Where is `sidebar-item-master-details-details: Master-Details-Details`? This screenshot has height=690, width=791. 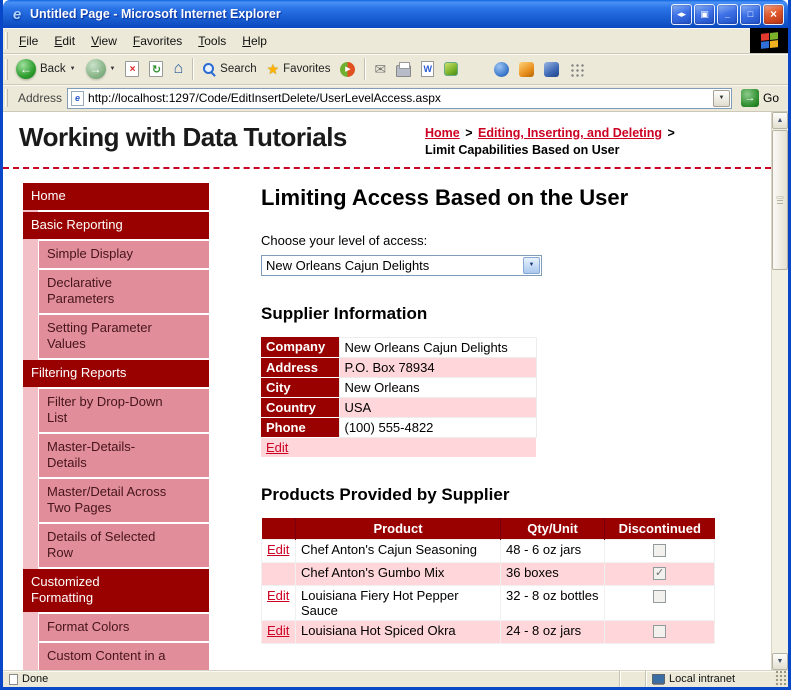
sidebar-item-master-details-details: Master-Details-Details is located at coordinates (124, 455).